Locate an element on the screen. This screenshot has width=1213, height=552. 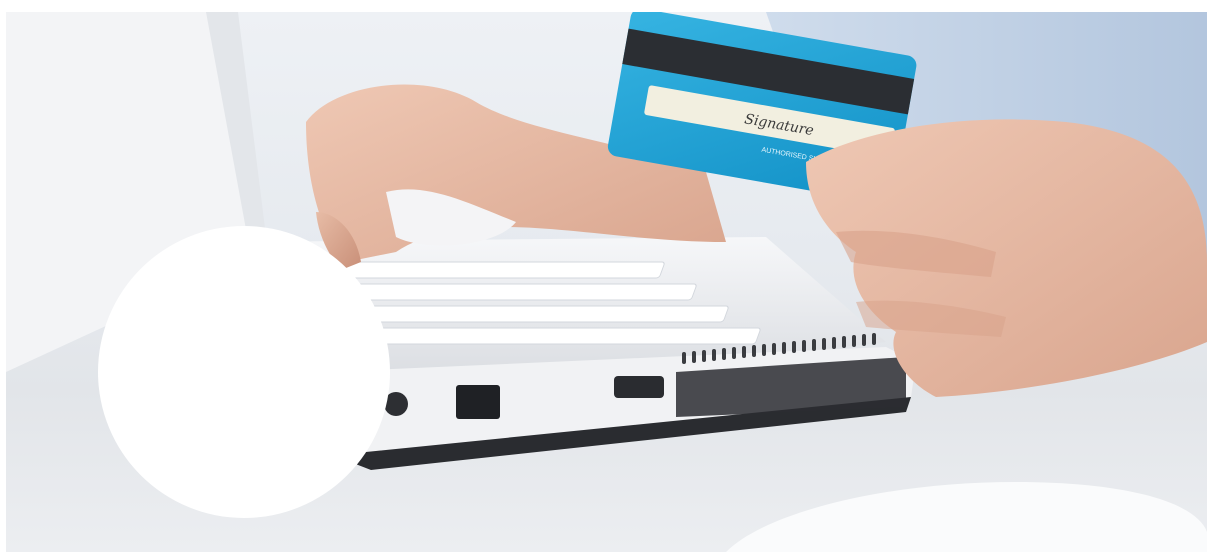
hdmi-port is located at coordinates (639, 387).